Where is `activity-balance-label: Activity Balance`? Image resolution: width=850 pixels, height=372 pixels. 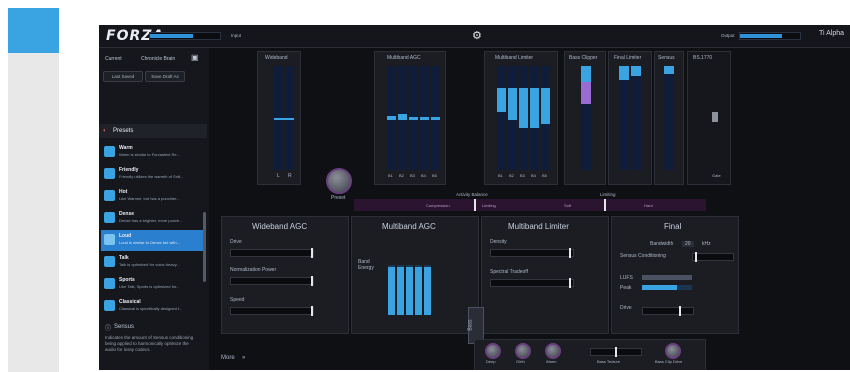 activity-balance-label: Activity Balance is located at coordinates (472, 194).